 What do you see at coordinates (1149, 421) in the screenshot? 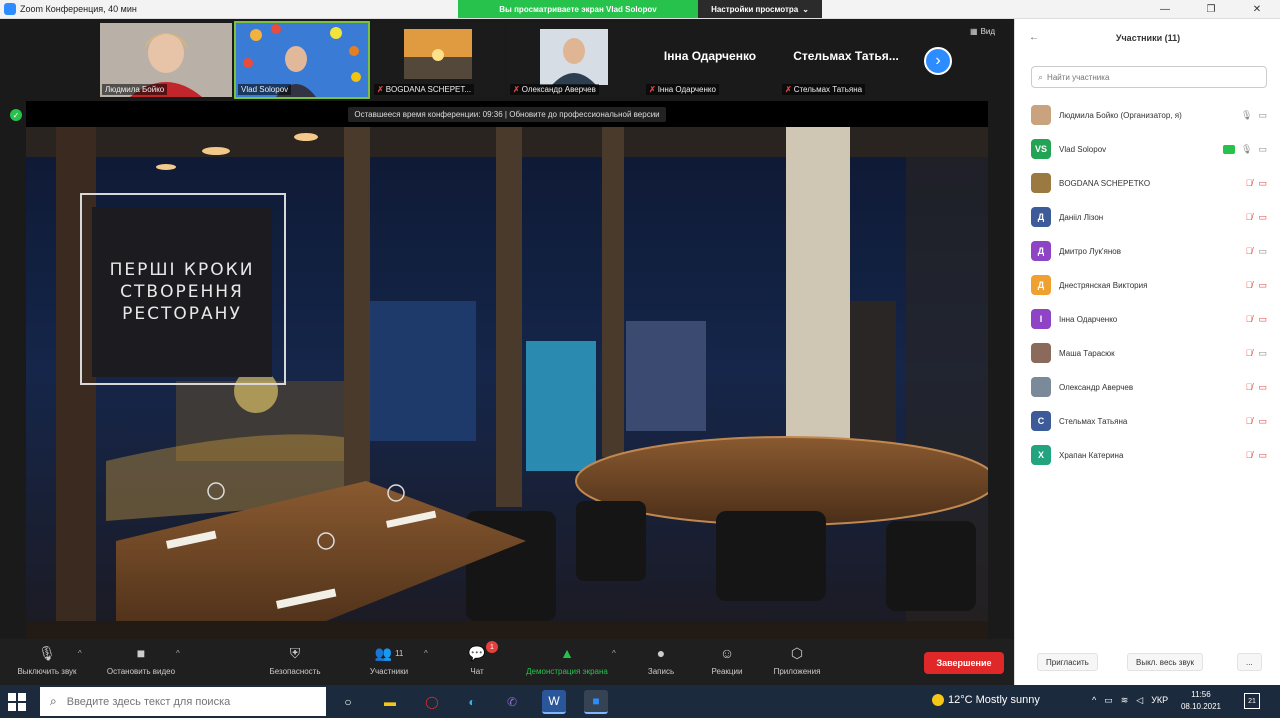
I see `participant-row: С Стельмах Татьяна 🎙̸ ▭` at bounding box center [1149, 421].